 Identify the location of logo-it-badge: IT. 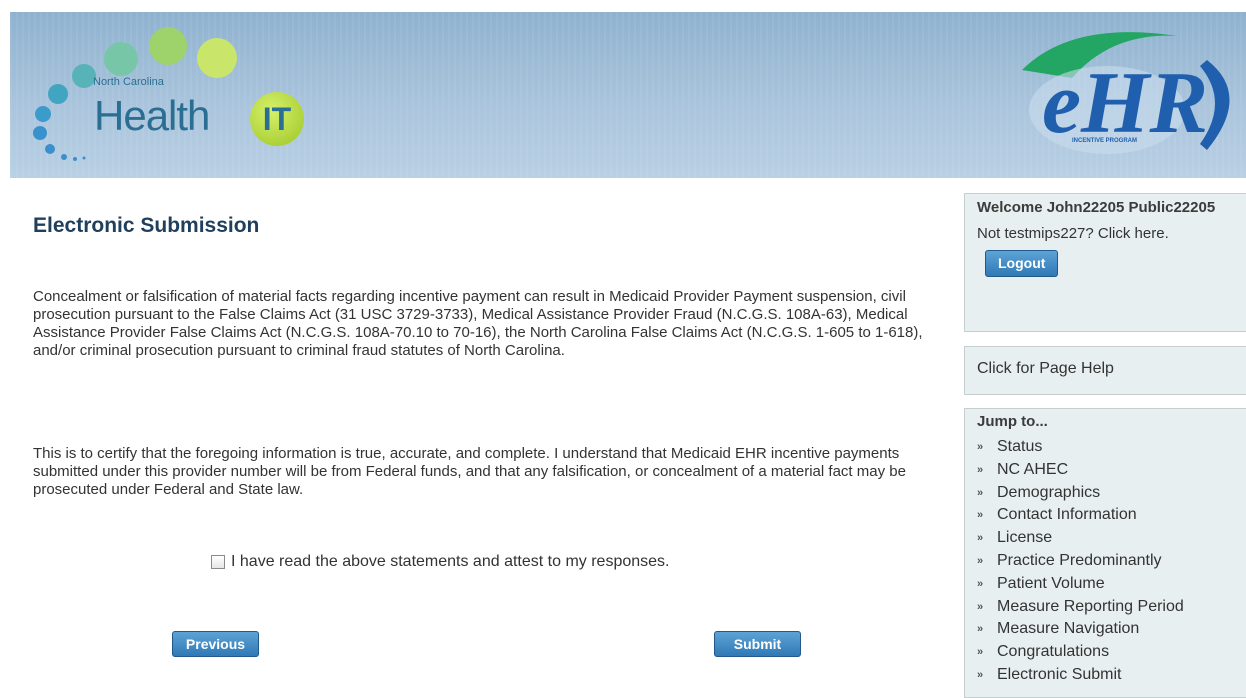
(277, 119).